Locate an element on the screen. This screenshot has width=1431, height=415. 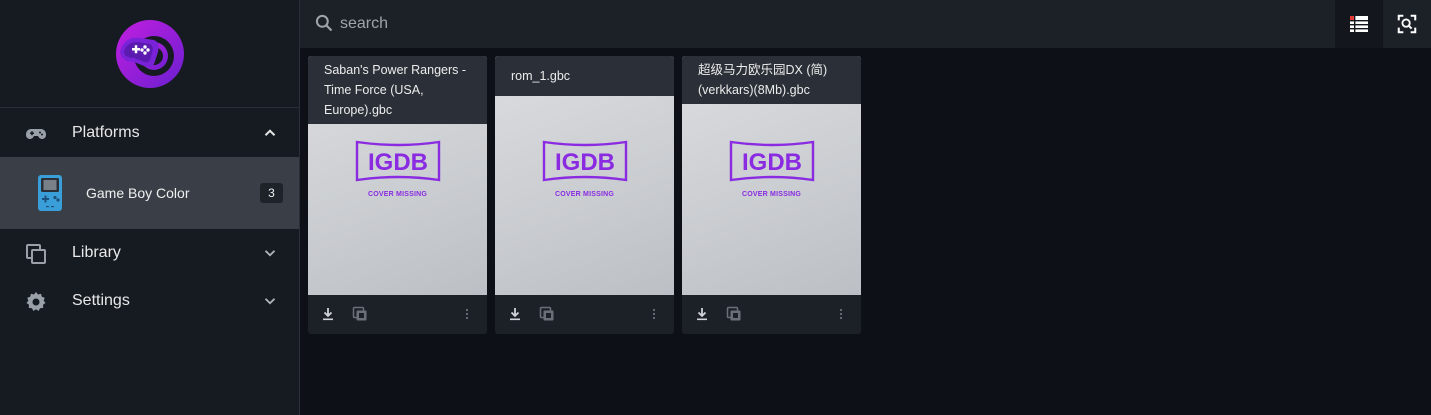
nav-library-label: Library is located at coordinates (96, 252).